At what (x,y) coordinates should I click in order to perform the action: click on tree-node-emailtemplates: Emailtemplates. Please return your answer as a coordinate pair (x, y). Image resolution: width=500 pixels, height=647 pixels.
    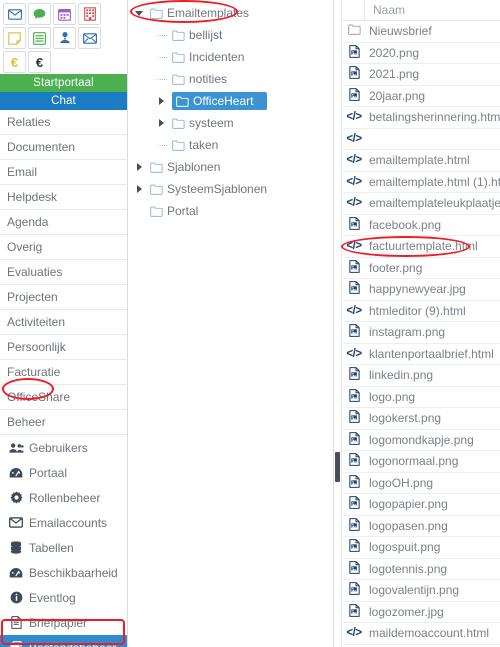
    Looking at the image, I should click on (230, 13).